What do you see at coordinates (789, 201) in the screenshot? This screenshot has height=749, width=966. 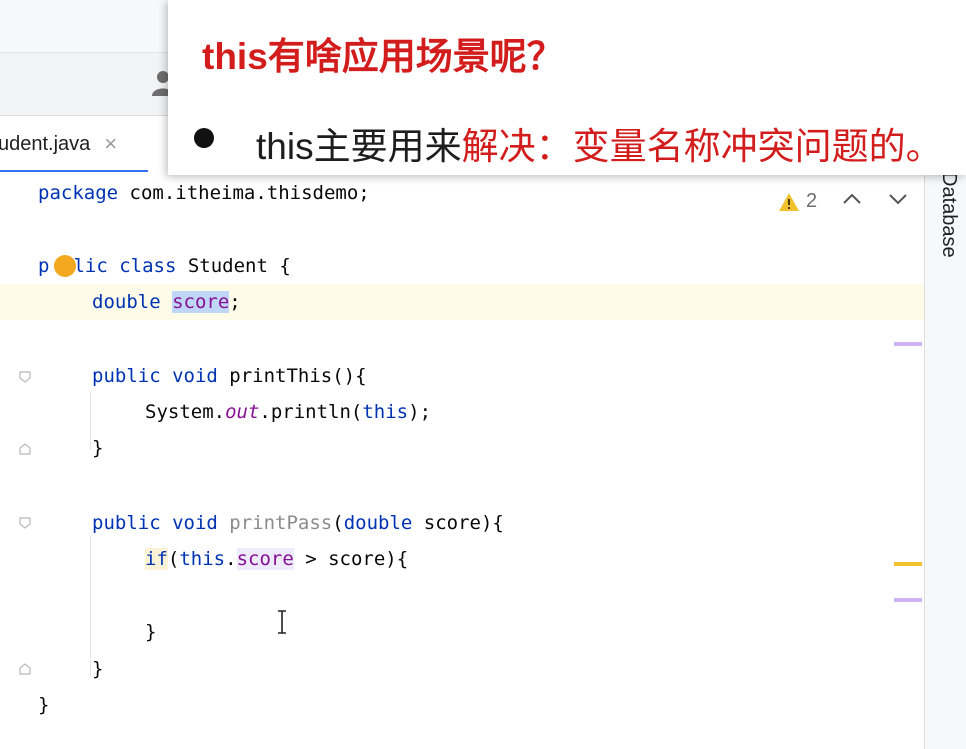 I see `warning-icon` at bounding box center [789, 201].